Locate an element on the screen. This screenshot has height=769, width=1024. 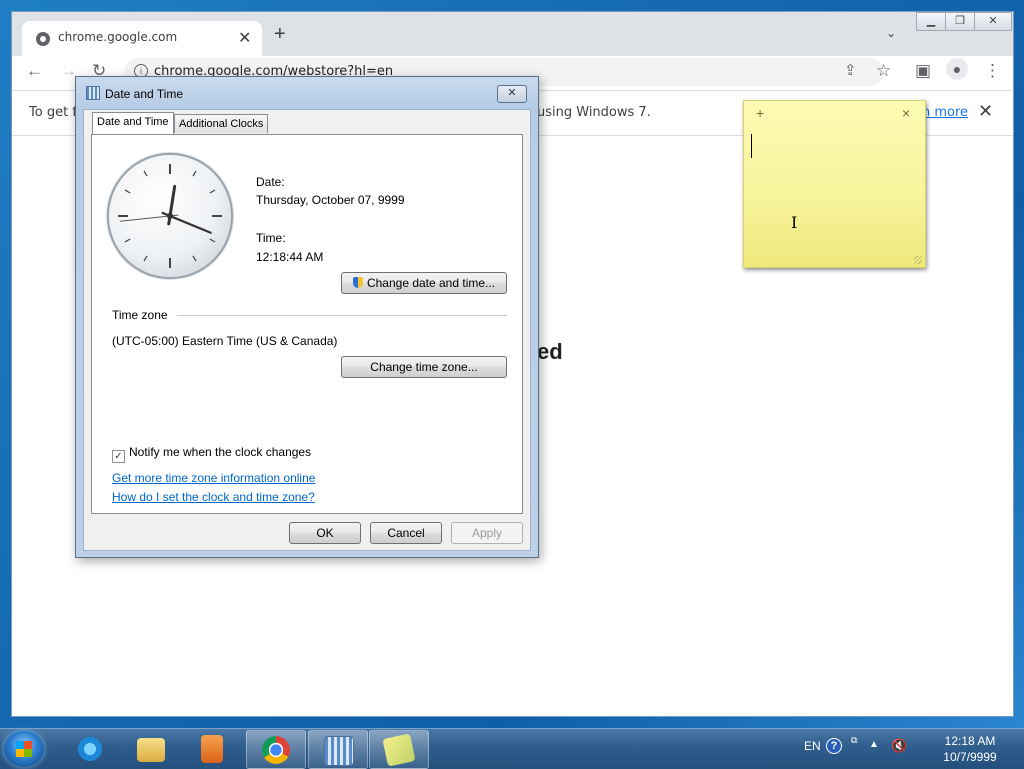
text-caret is located at coordinates (751, 146).